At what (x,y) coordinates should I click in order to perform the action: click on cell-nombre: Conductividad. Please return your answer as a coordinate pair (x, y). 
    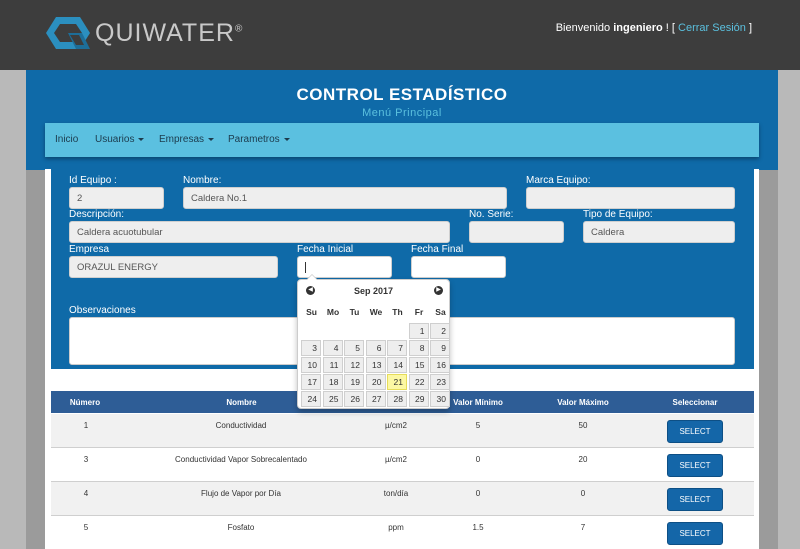
    Looking at the image, I should click on (241, 425).